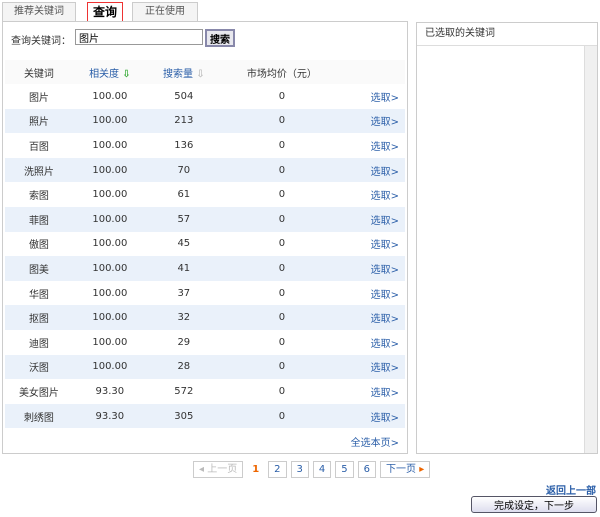 Image resolution: width=600 pixels, height=517 pixels. I want to click on select-all-page-link: 全选本页>, so click(375, 441).